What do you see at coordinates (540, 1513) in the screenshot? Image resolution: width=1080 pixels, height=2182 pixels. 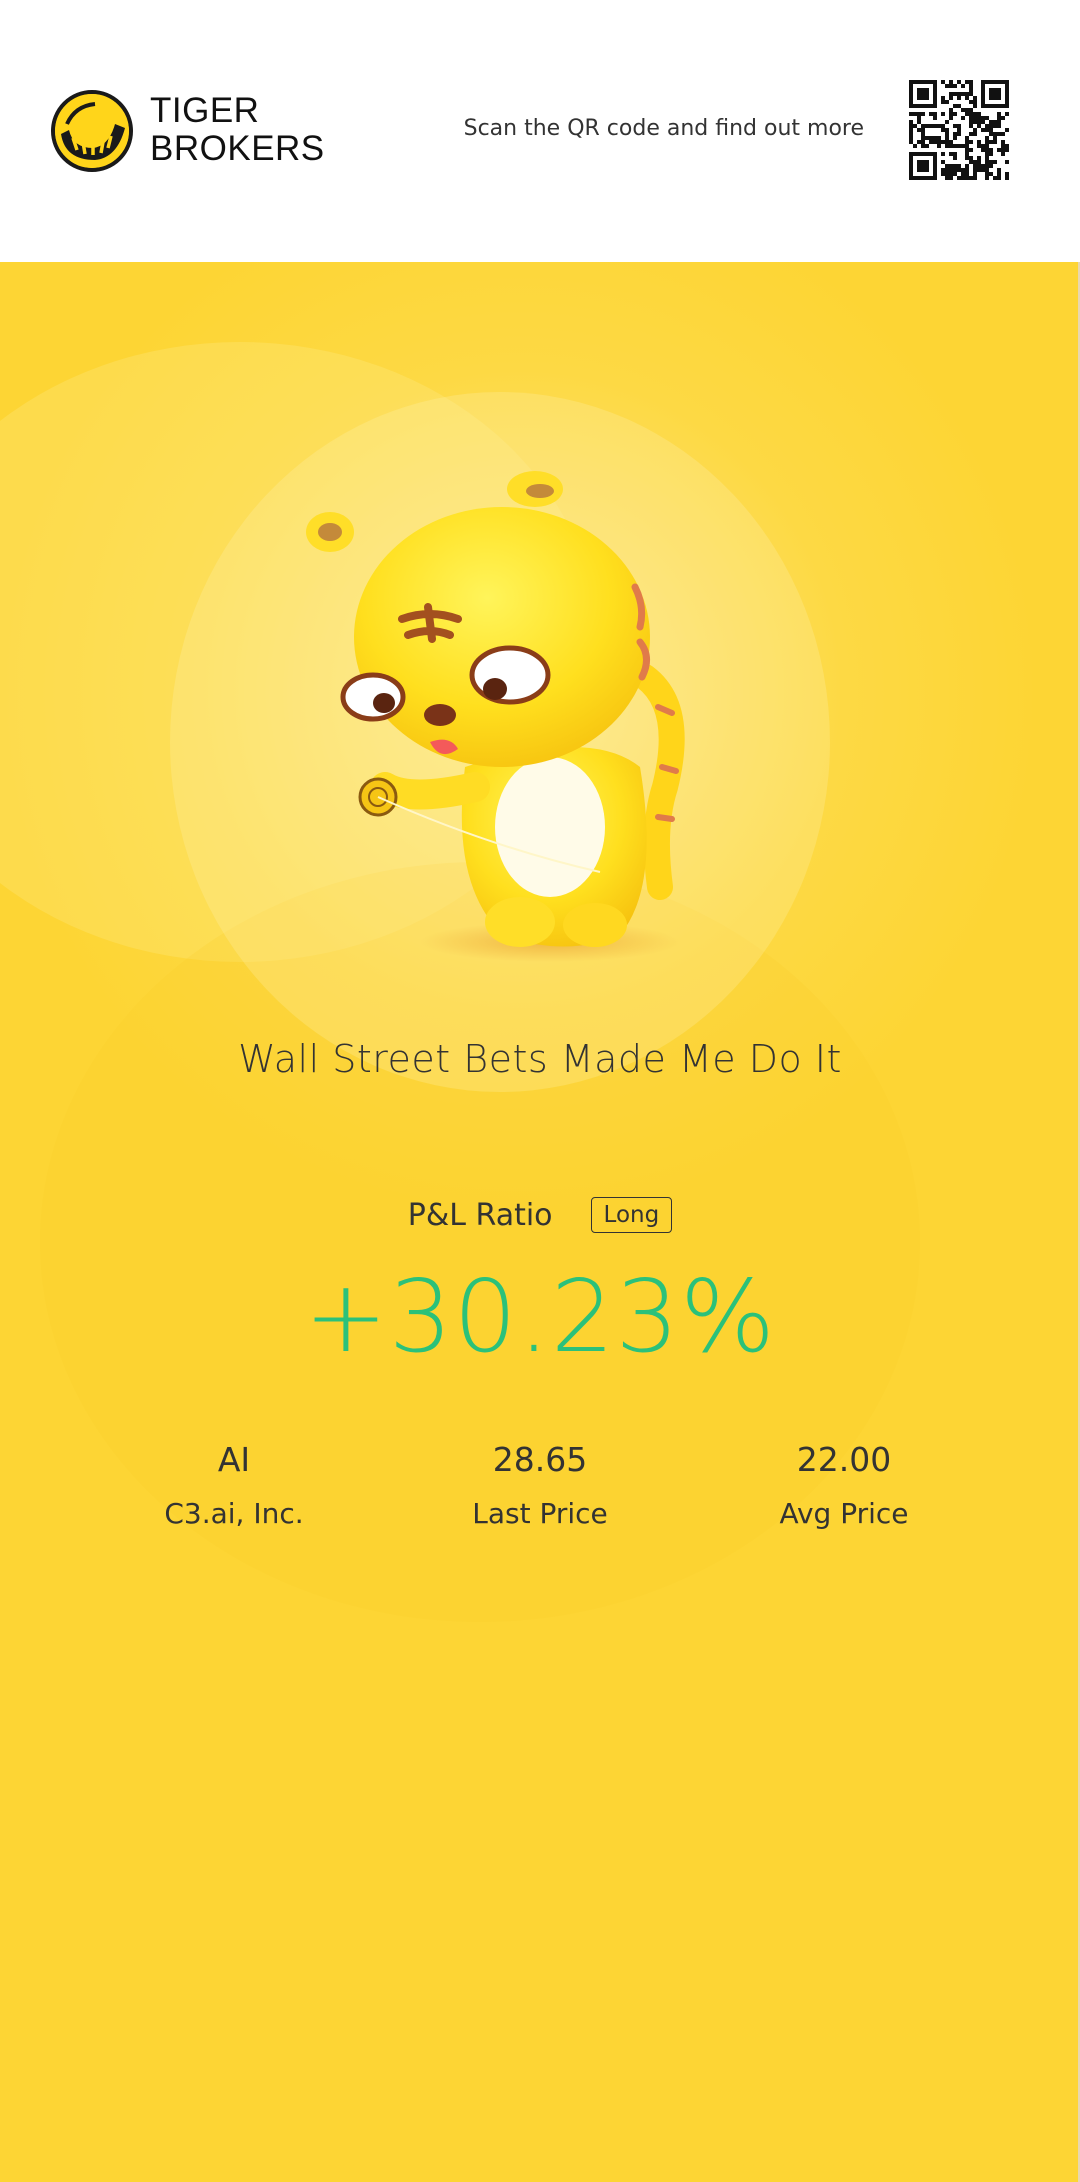 I see `stat-label: Last Price` at bounding box center [540, 1513].